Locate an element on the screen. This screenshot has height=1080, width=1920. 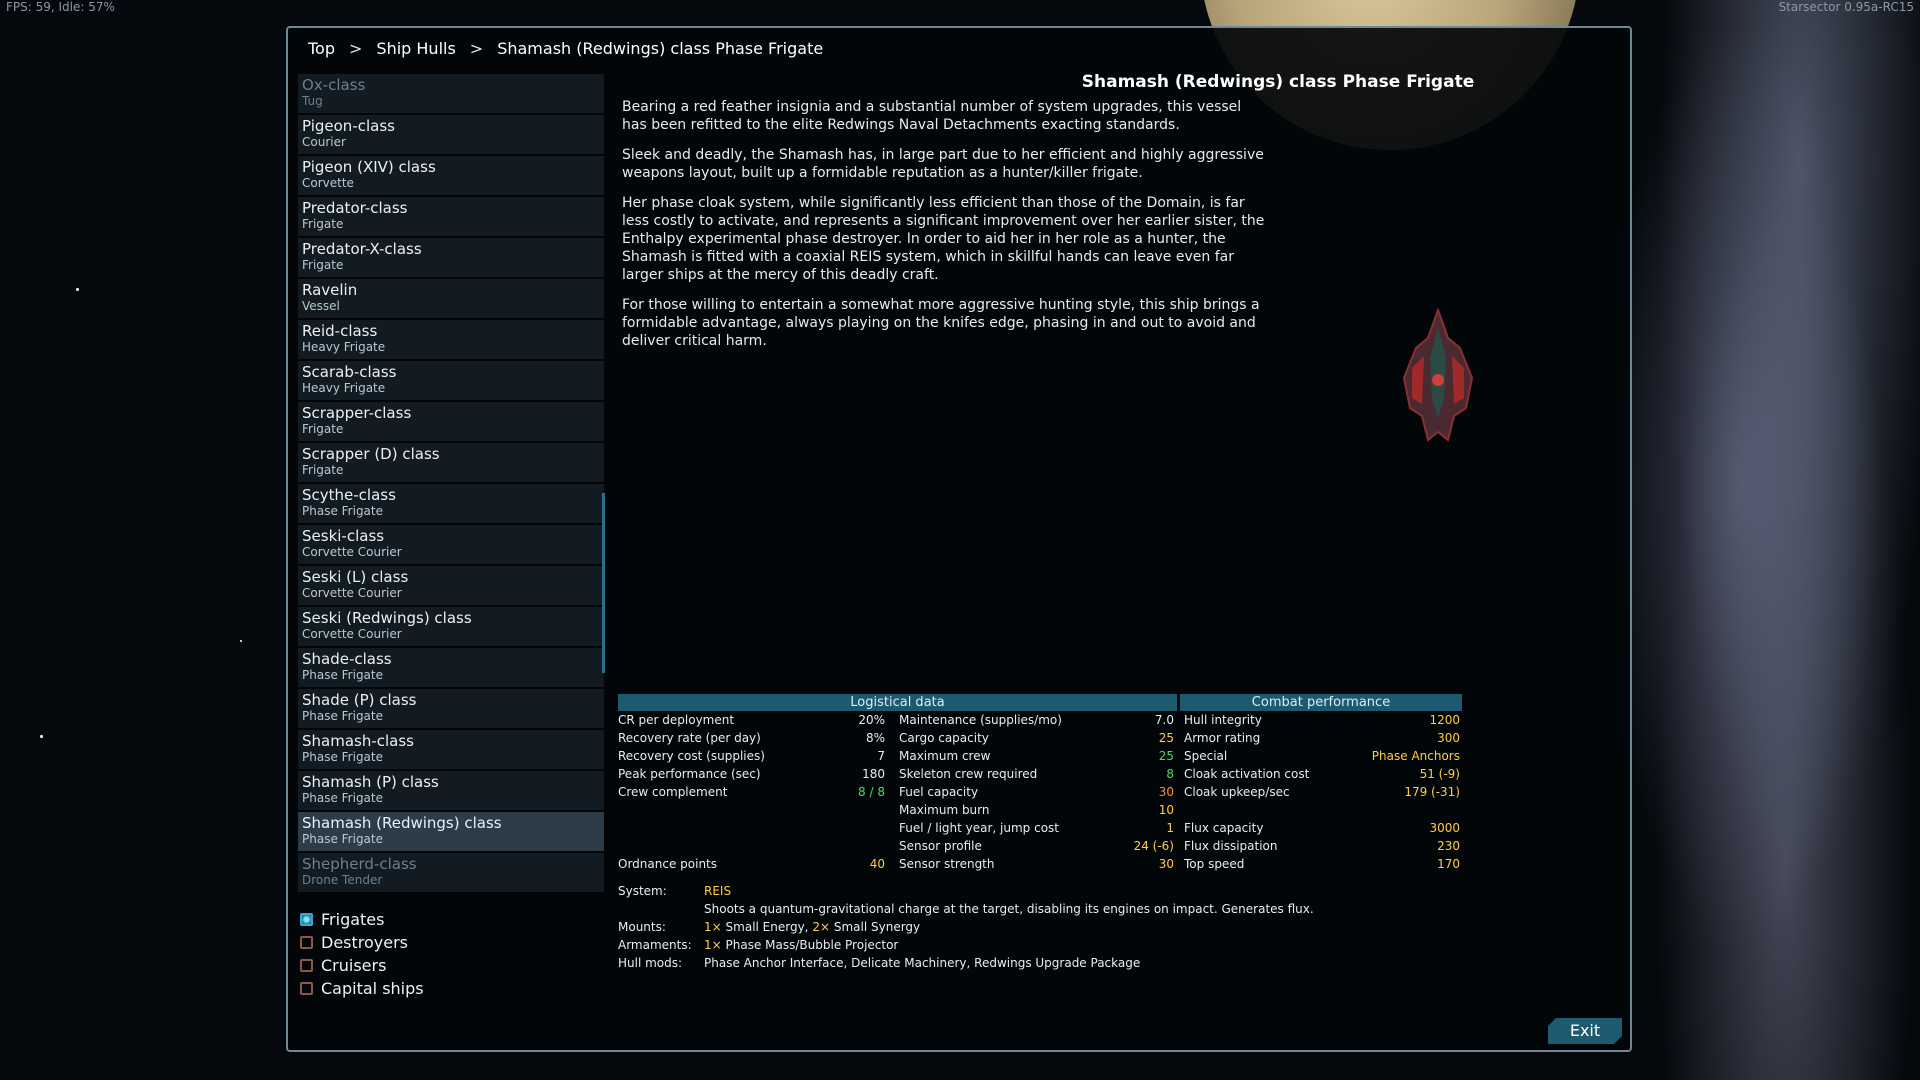
filter-label: Frigates is located at coordinates (353, 919).